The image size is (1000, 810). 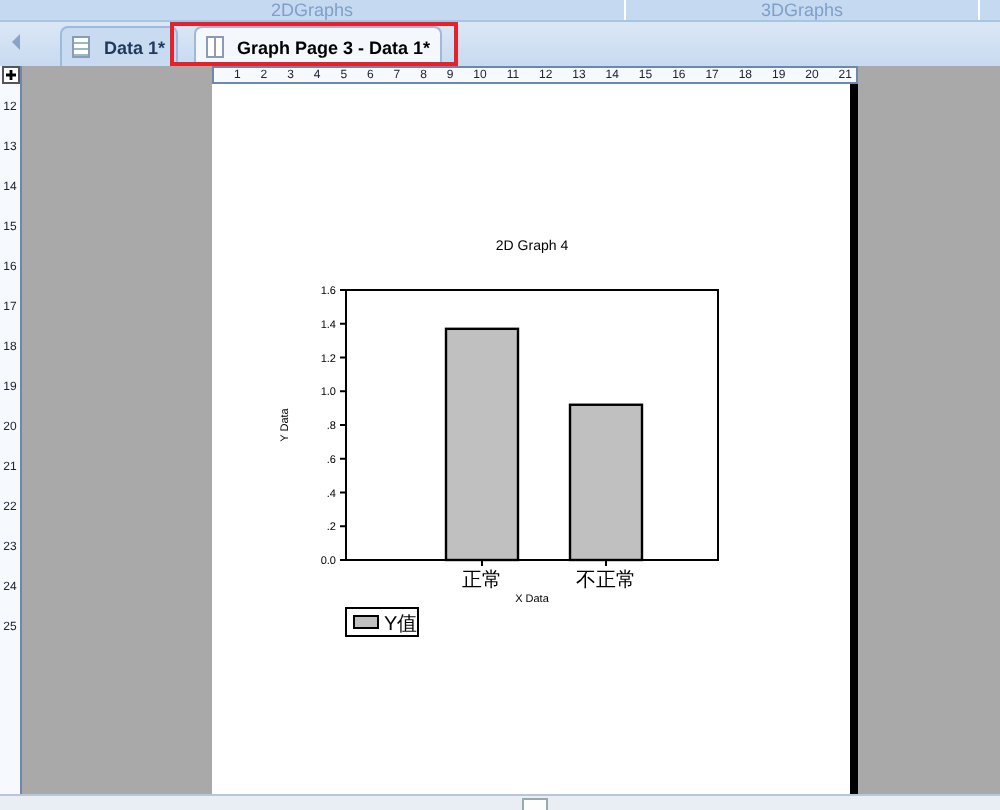 What do you see at coordinates (482, 581) in the screenshot?
I see `category-label: 正常` at bounding box center [482, 581].